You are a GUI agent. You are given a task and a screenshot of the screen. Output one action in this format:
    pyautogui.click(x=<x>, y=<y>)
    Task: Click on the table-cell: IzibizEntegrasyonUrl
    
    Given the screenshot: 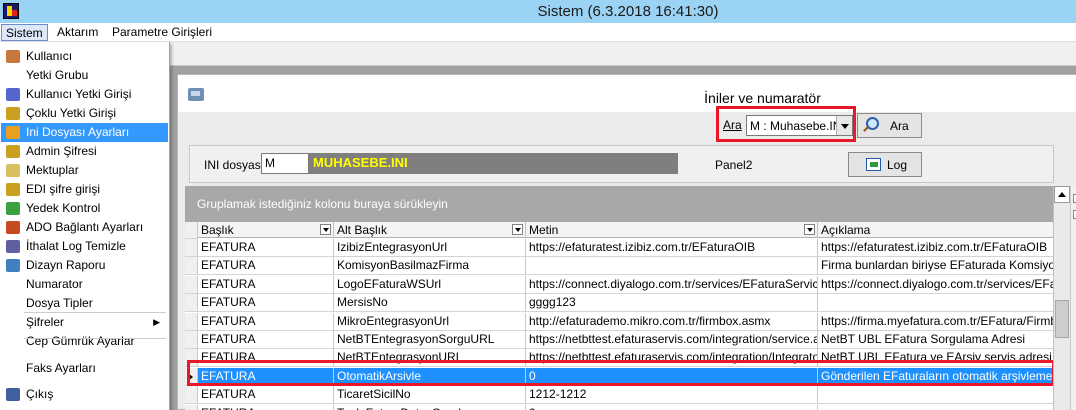 What is the action you would take?
    pyautogui.click(x=430, y=248)
    